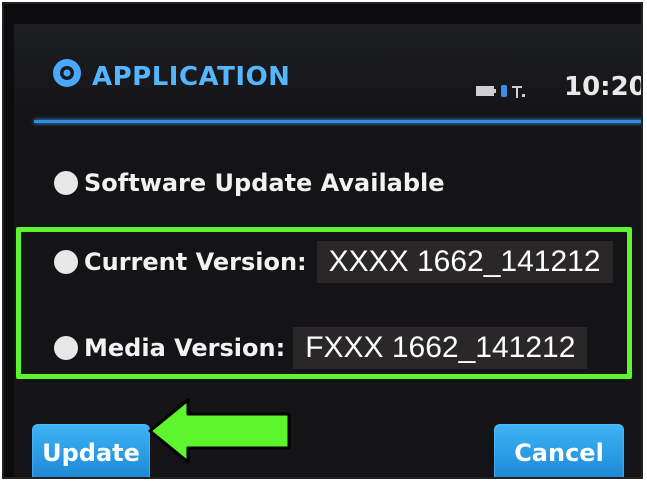 This screenshot has height=483, width=647. I want to click on page-title: APPLICATION, so click(191, 77).